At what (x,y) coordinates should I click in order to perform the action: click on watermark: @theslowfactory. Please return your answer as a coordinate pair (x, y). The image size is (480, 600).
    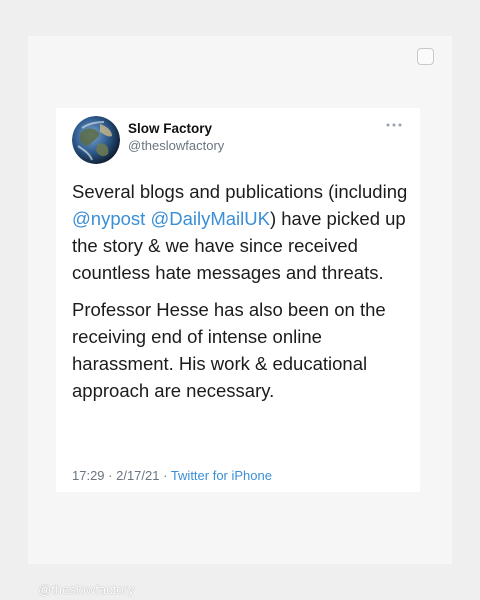
    Looking at the image, I should click on (86, 589).